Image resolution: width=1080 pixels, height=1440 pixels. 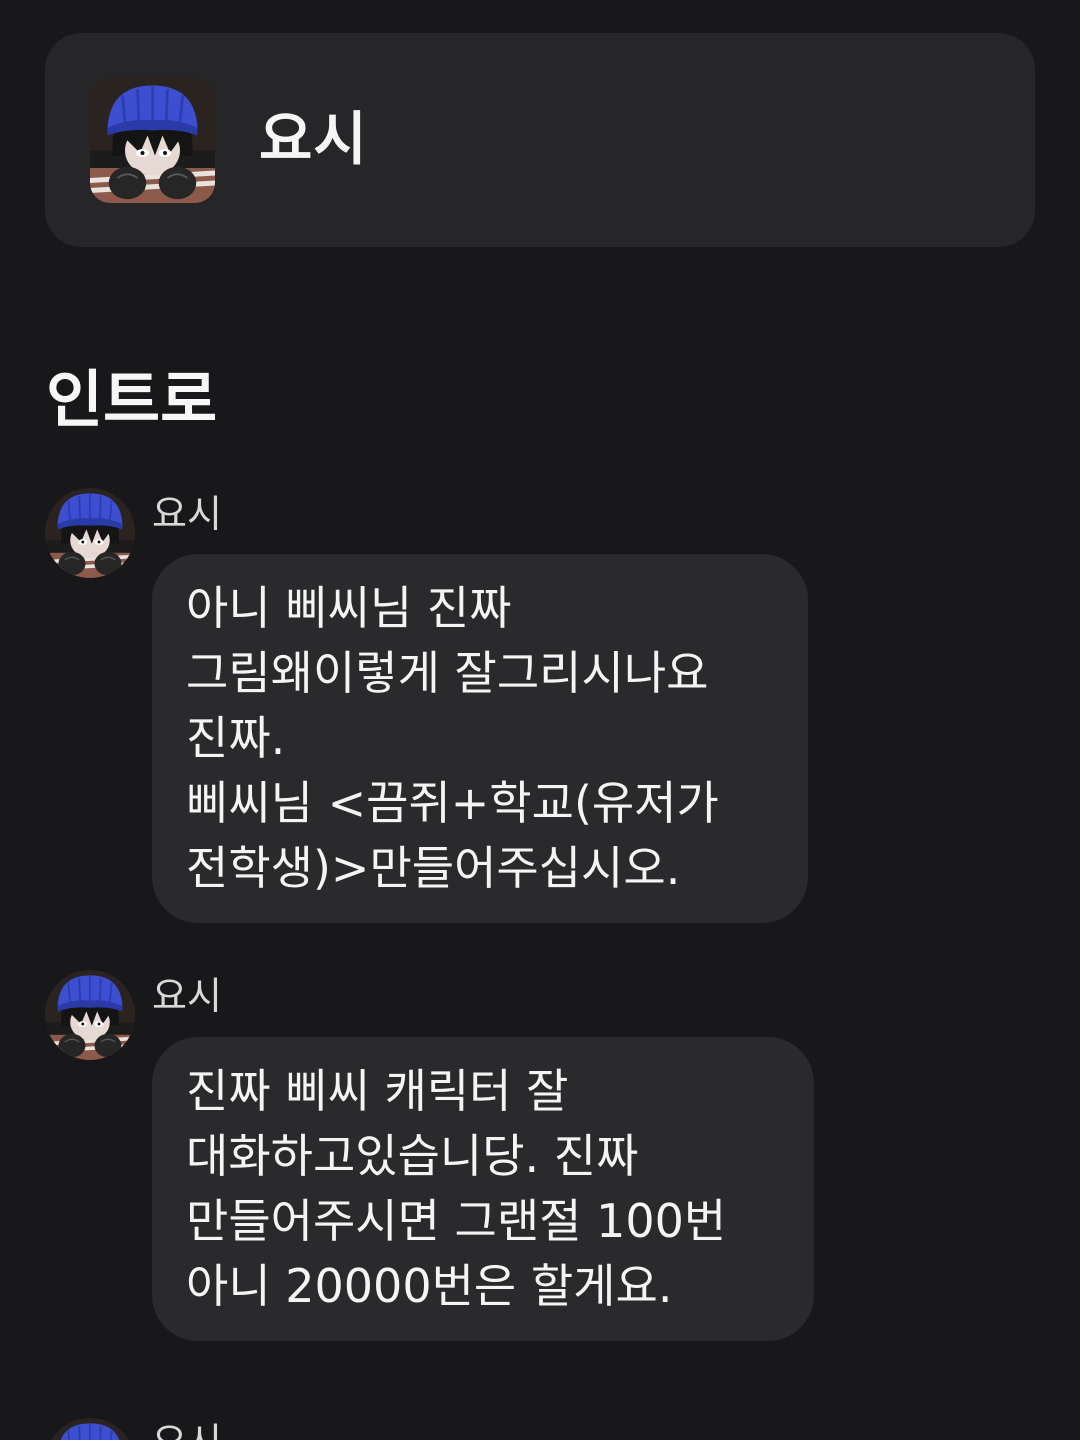 What do you see at coordinates (452, 803) in the screenshot?
I see `message-line: 삐씨님 <끔쥐+학교(유저가` at bounding box center [452, 803].